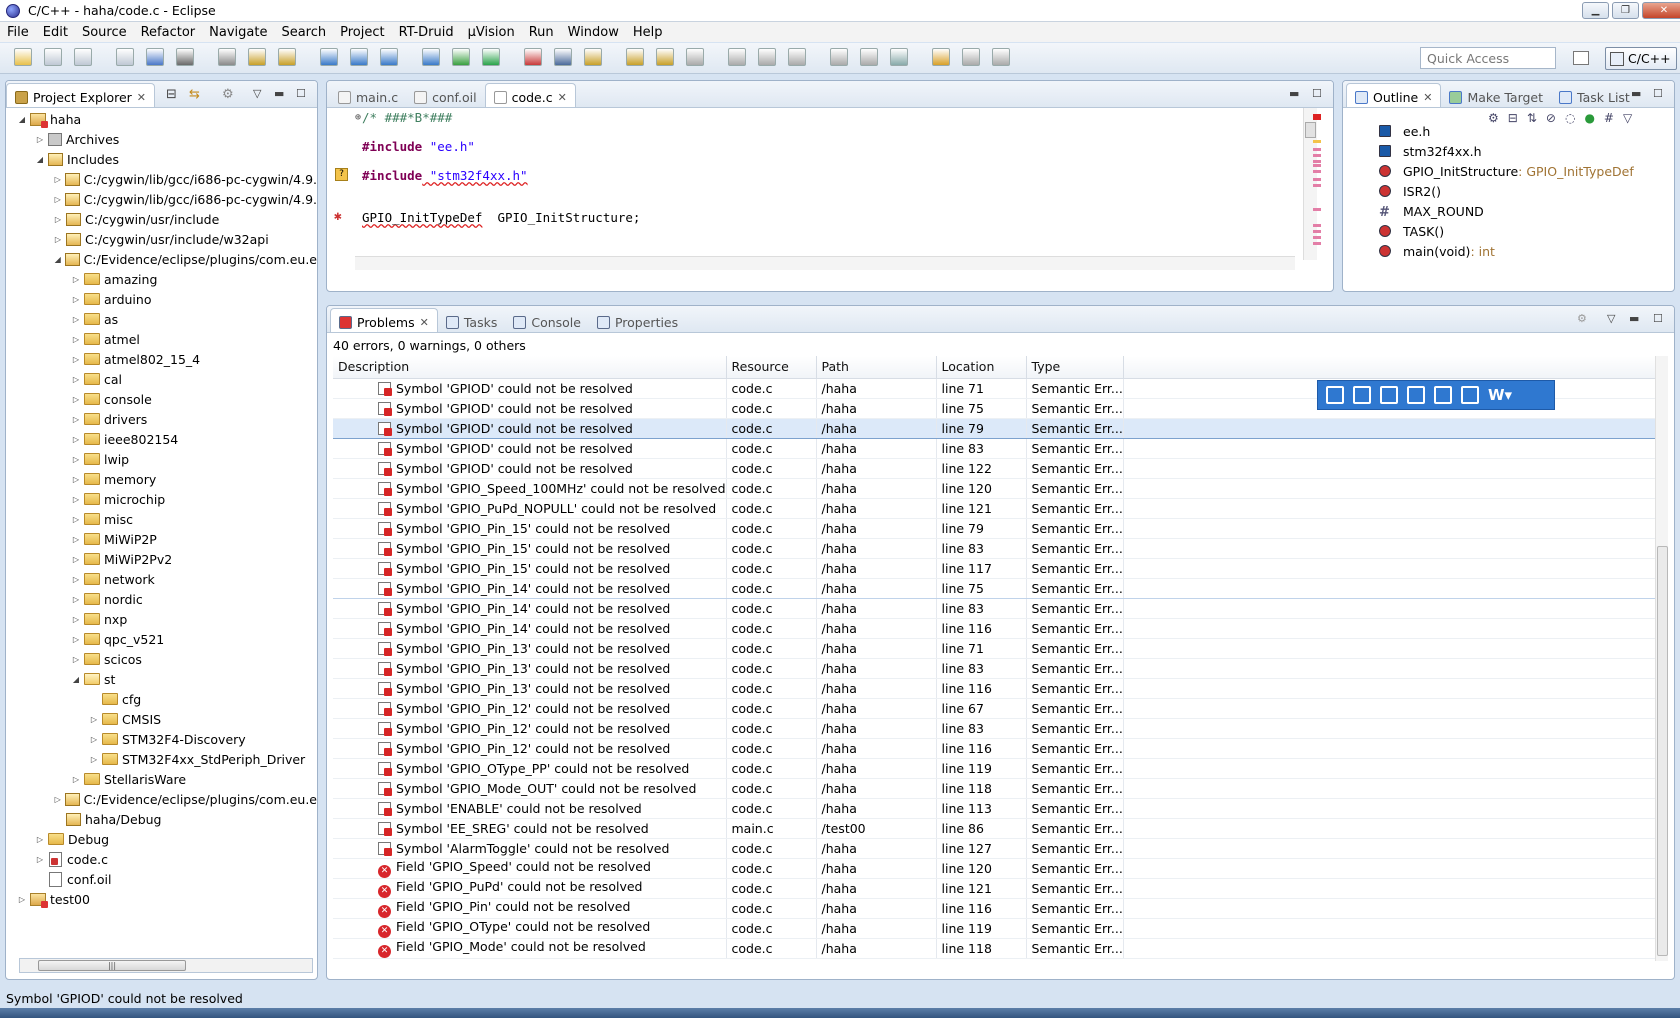 This screenshot has height=1018, width=1680. What do you see at coordinates (1570, 118) in the screenshot?
I see `hide-nonpublic-icon: ◌` at bounding box center [1570, 118].